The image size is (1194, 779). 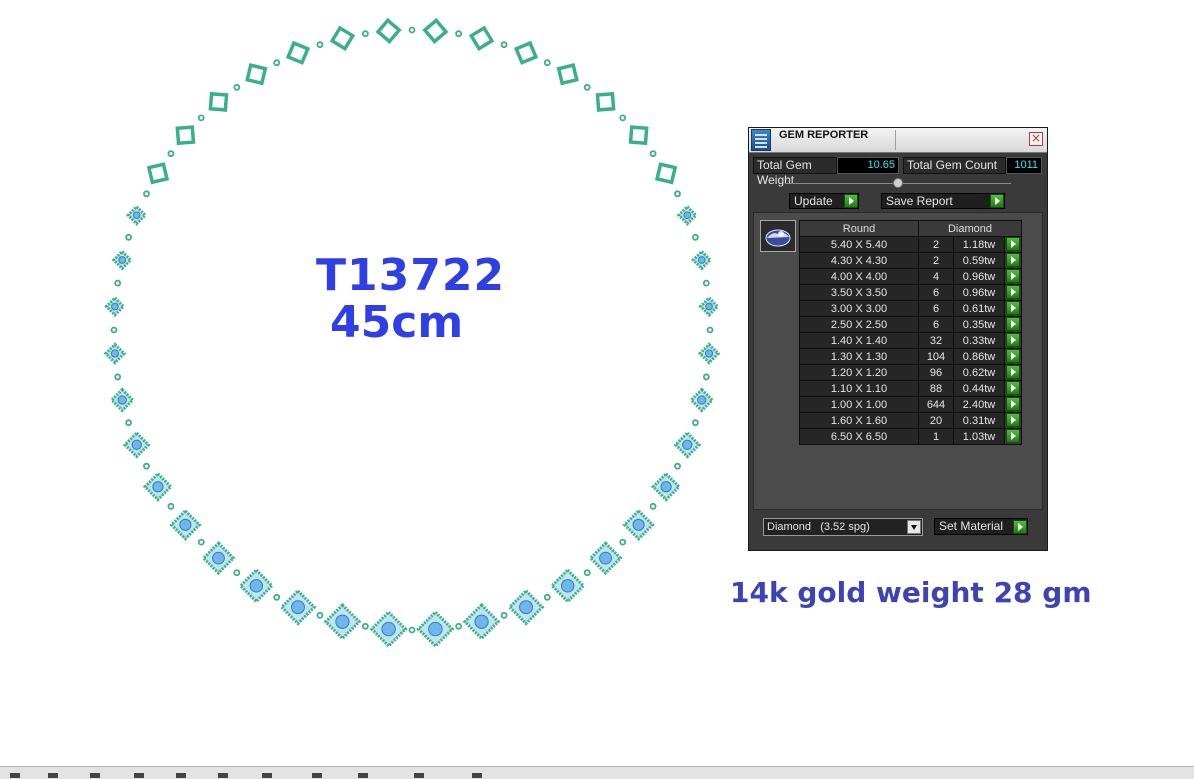 I want to click on table-row: 1.60 X 1.60 20 0.31tw, so click(x=910, y=420).